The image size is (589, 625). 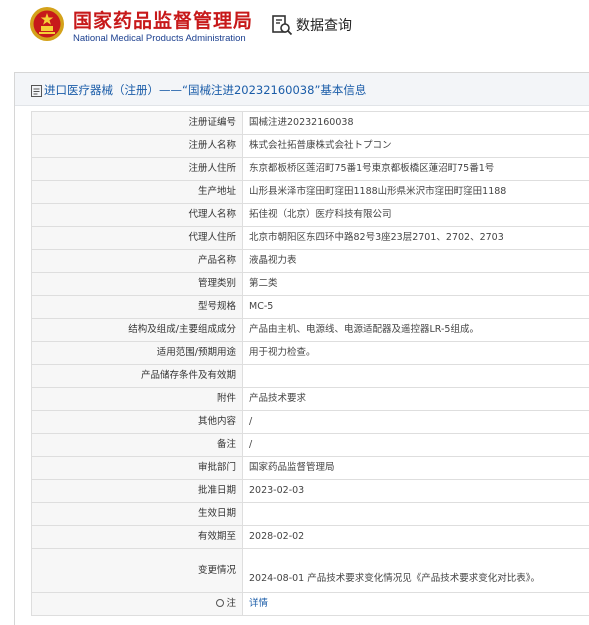 What do you see at coordinates (137, 399) in the screenshot?
I see `field-label: 附件` at bounding box center [137, 399].